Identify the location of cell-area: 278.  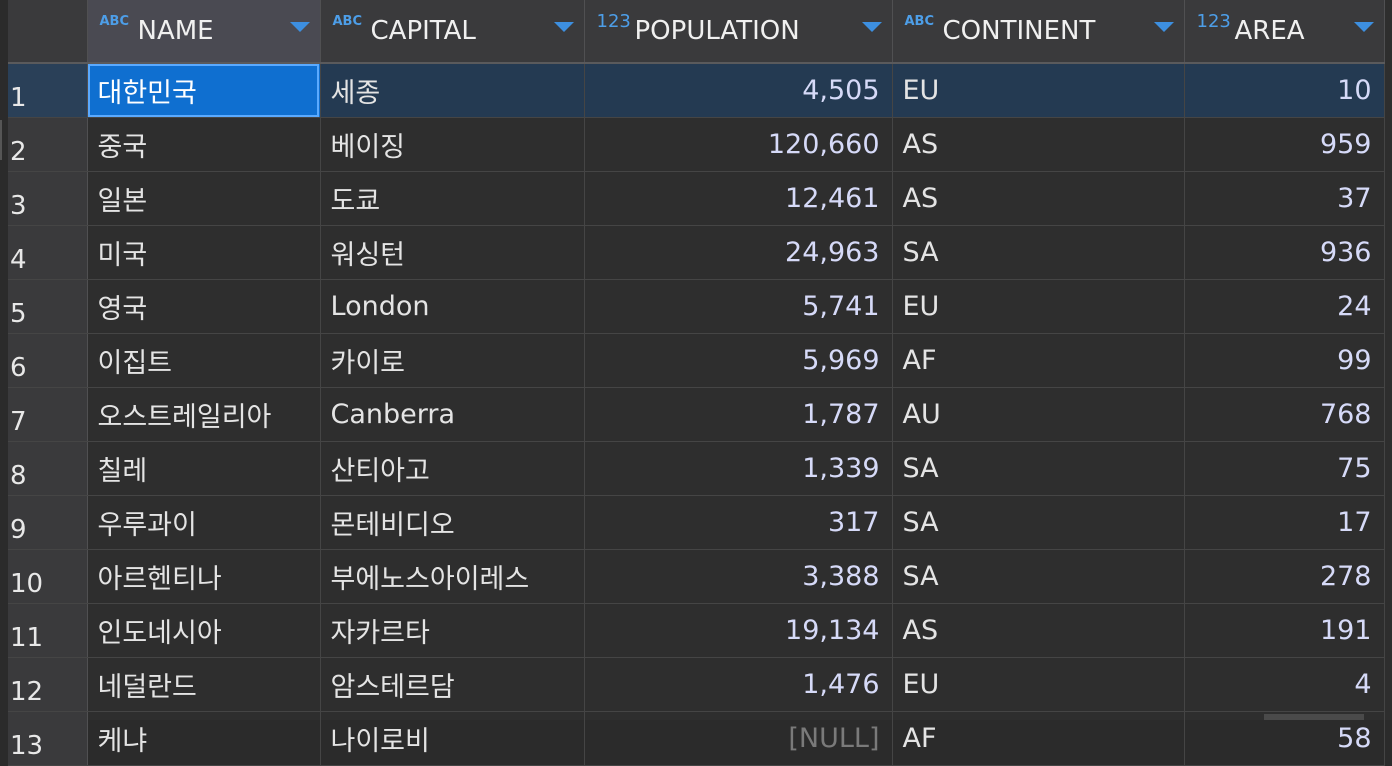
(1284, 576).